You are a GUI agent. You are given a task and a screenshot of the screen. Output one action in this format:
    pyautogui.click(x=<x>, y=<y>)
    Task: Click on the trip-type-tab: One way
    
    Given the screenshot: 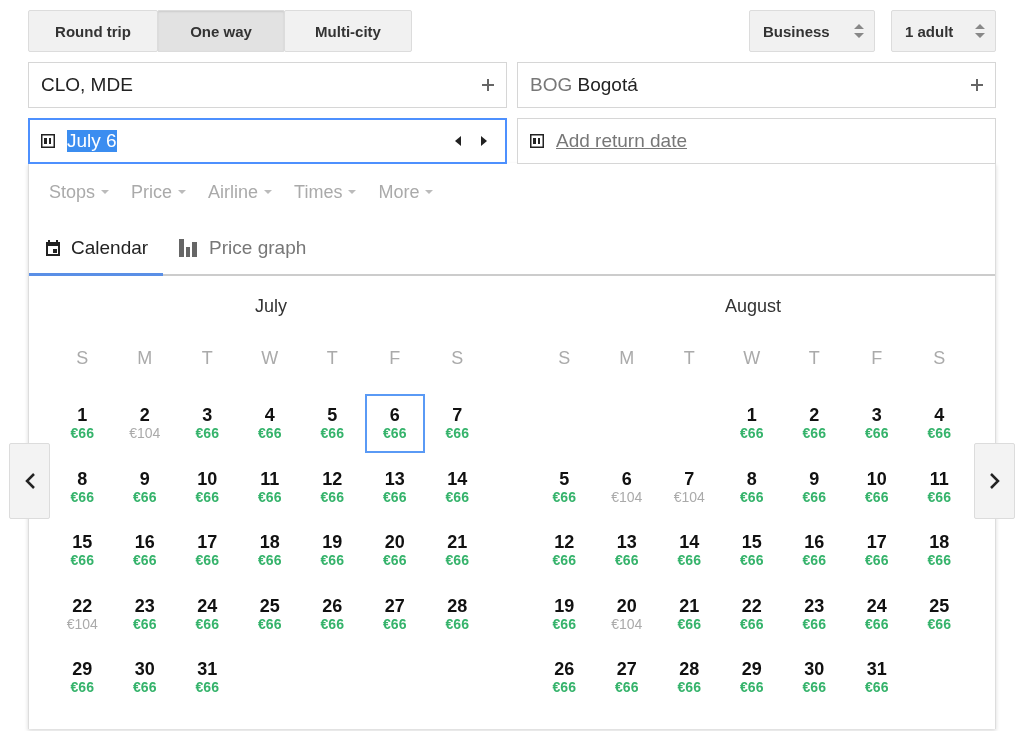 What is the action you would take?
    pyautogui.click(x=221, y=31)
    